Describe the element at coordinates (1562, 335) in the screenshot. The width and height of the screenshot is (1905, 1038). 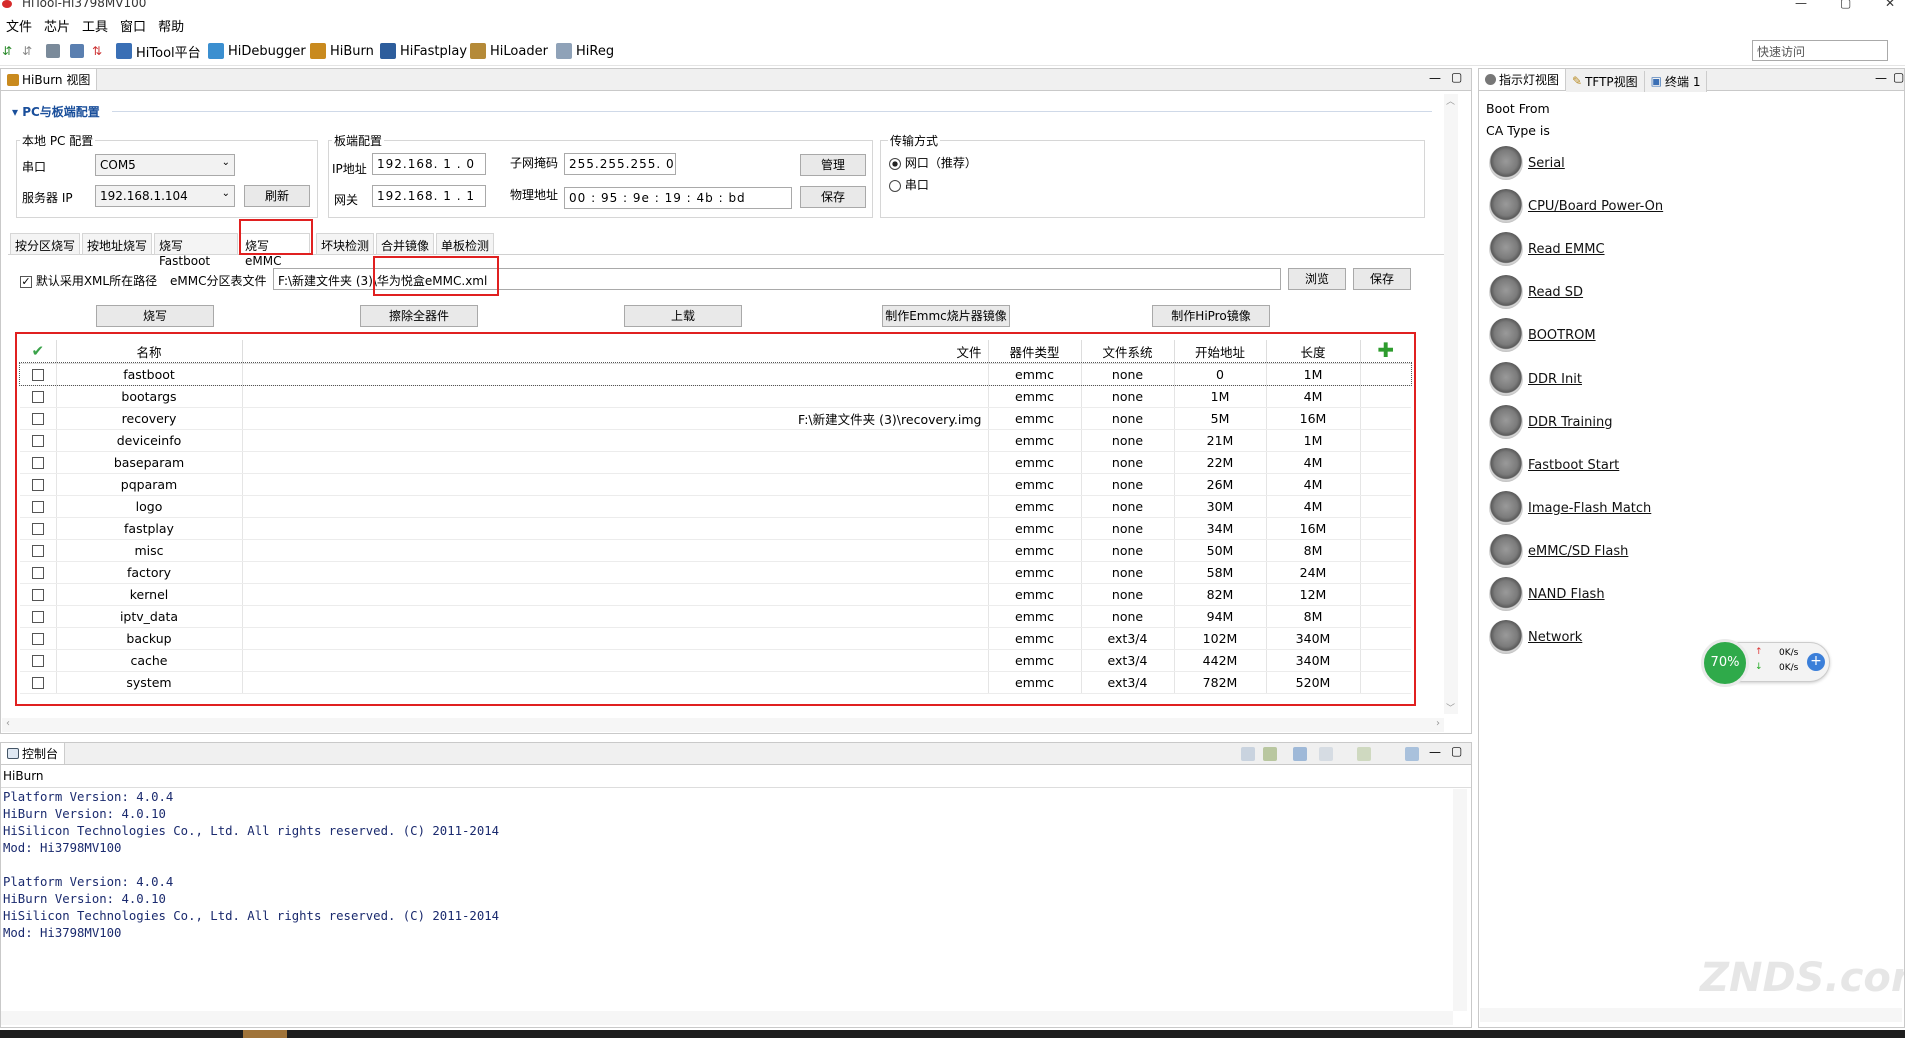
I see `led-label: BOOTROM` at that location.